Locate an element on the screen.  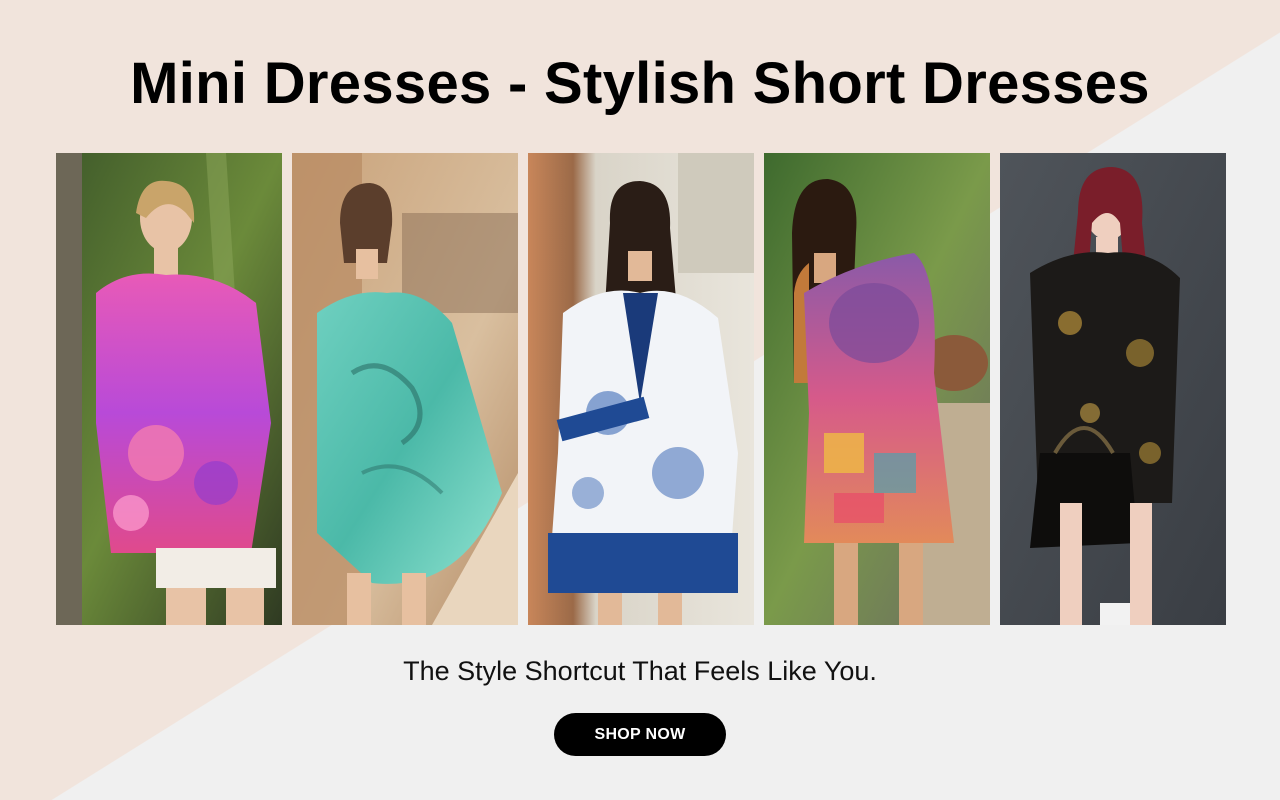
photo-model-patchwork-kaftan-dress is located at coordinates (877, 389).